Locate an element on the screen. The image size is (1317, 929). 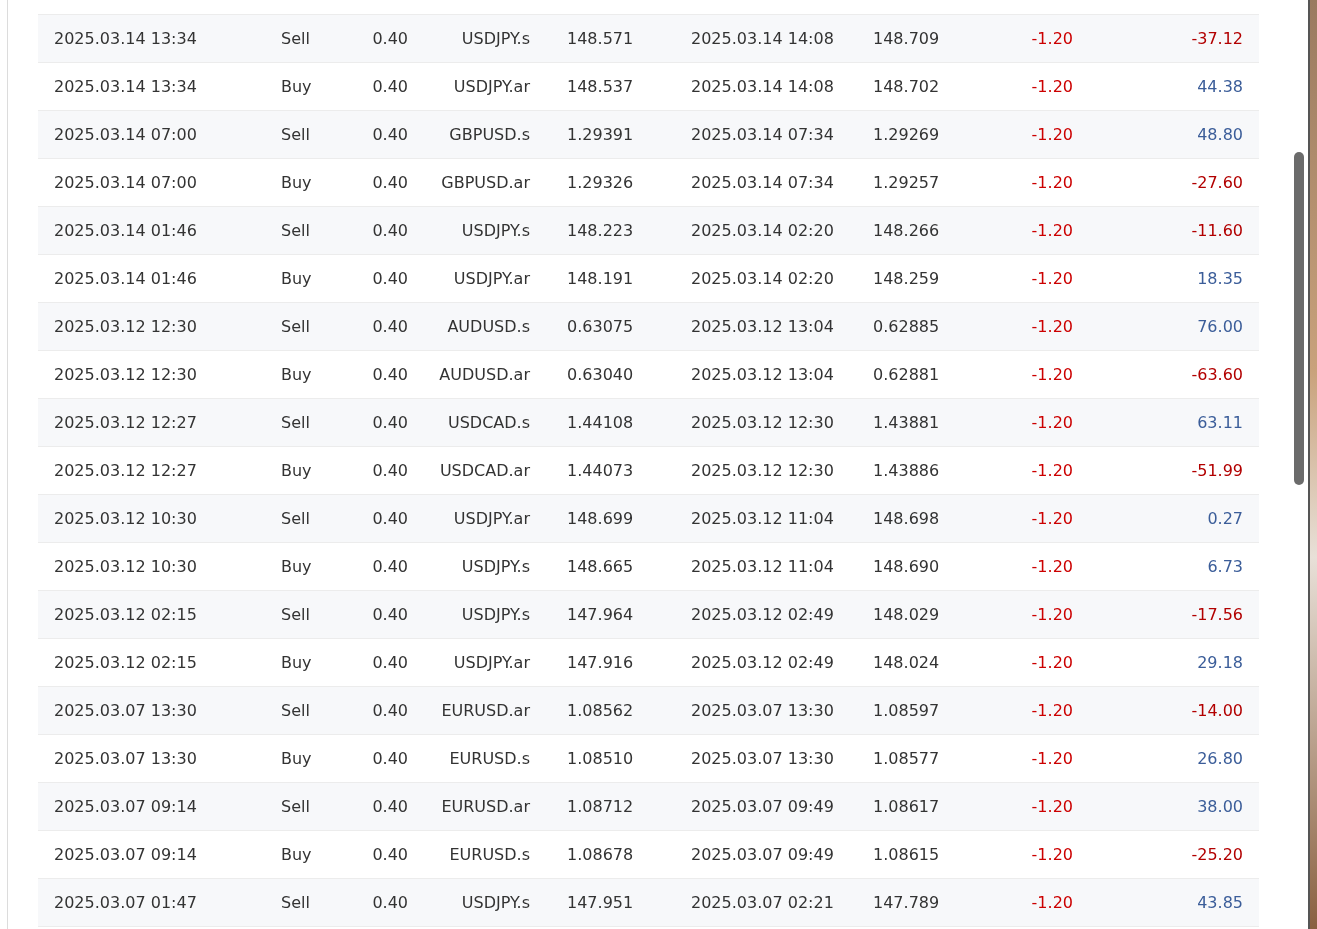
close-price-cell-text: 0.62881 is located at coordinates (906, 374).